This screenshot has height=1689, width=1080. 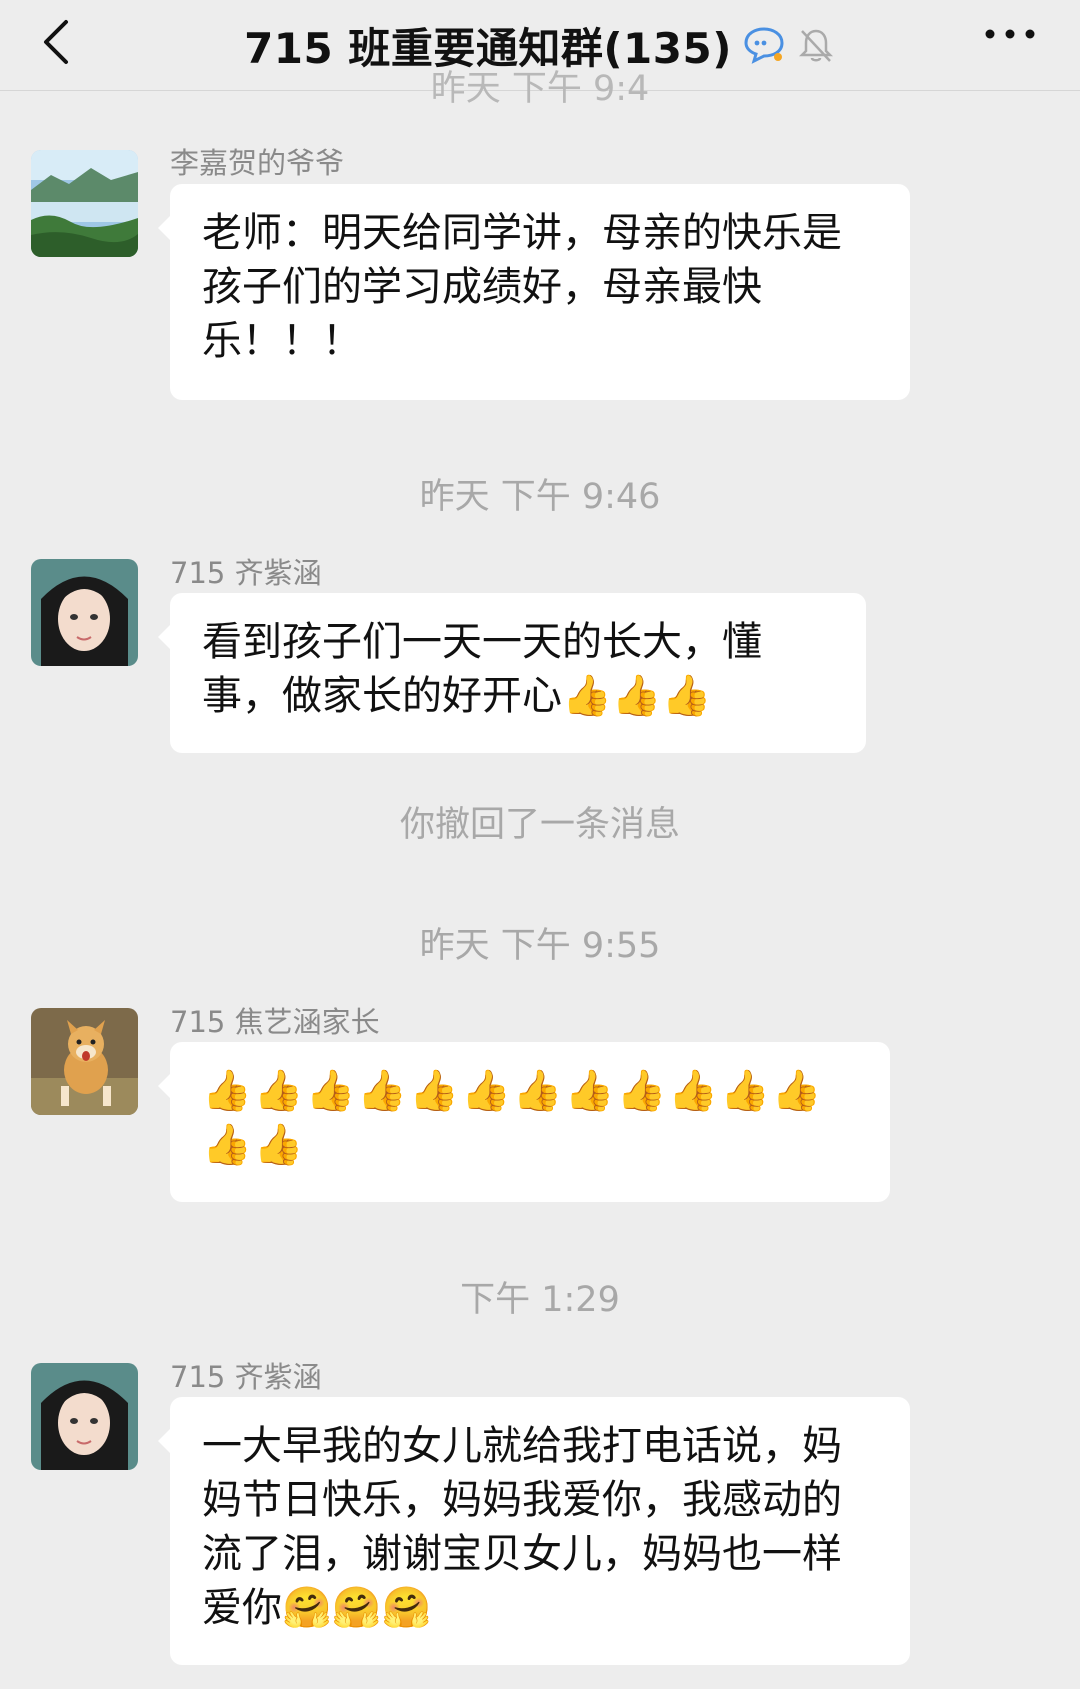 What do you see at coordinates (257, 163) in the screenshot?
I see `sender-name: 李嘉贺的爷爷` at bounding box center [257, 163].